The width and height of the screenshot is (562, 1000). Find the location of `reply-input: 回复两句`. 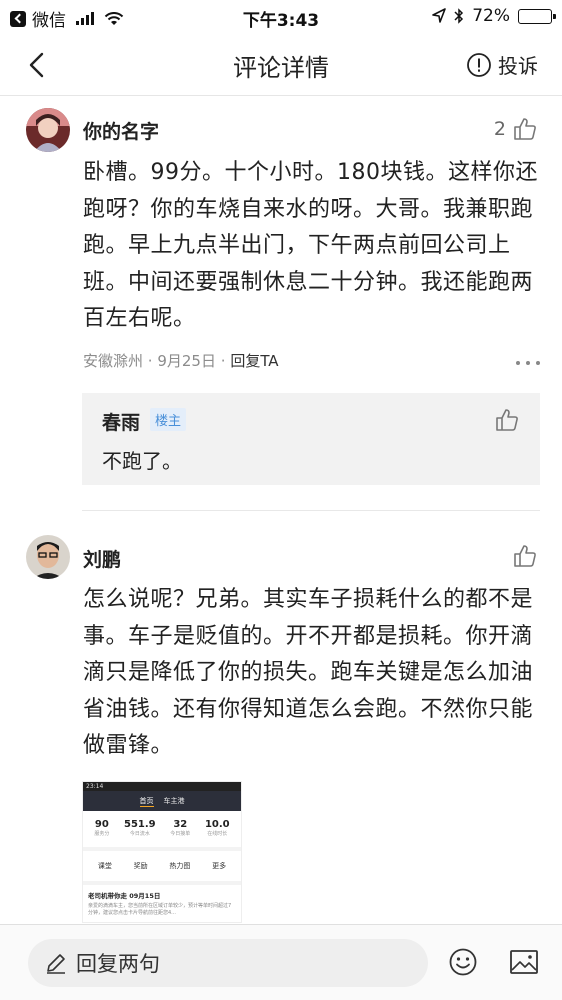

reply-input: 回复两句 is located at coordinates (228, 963).